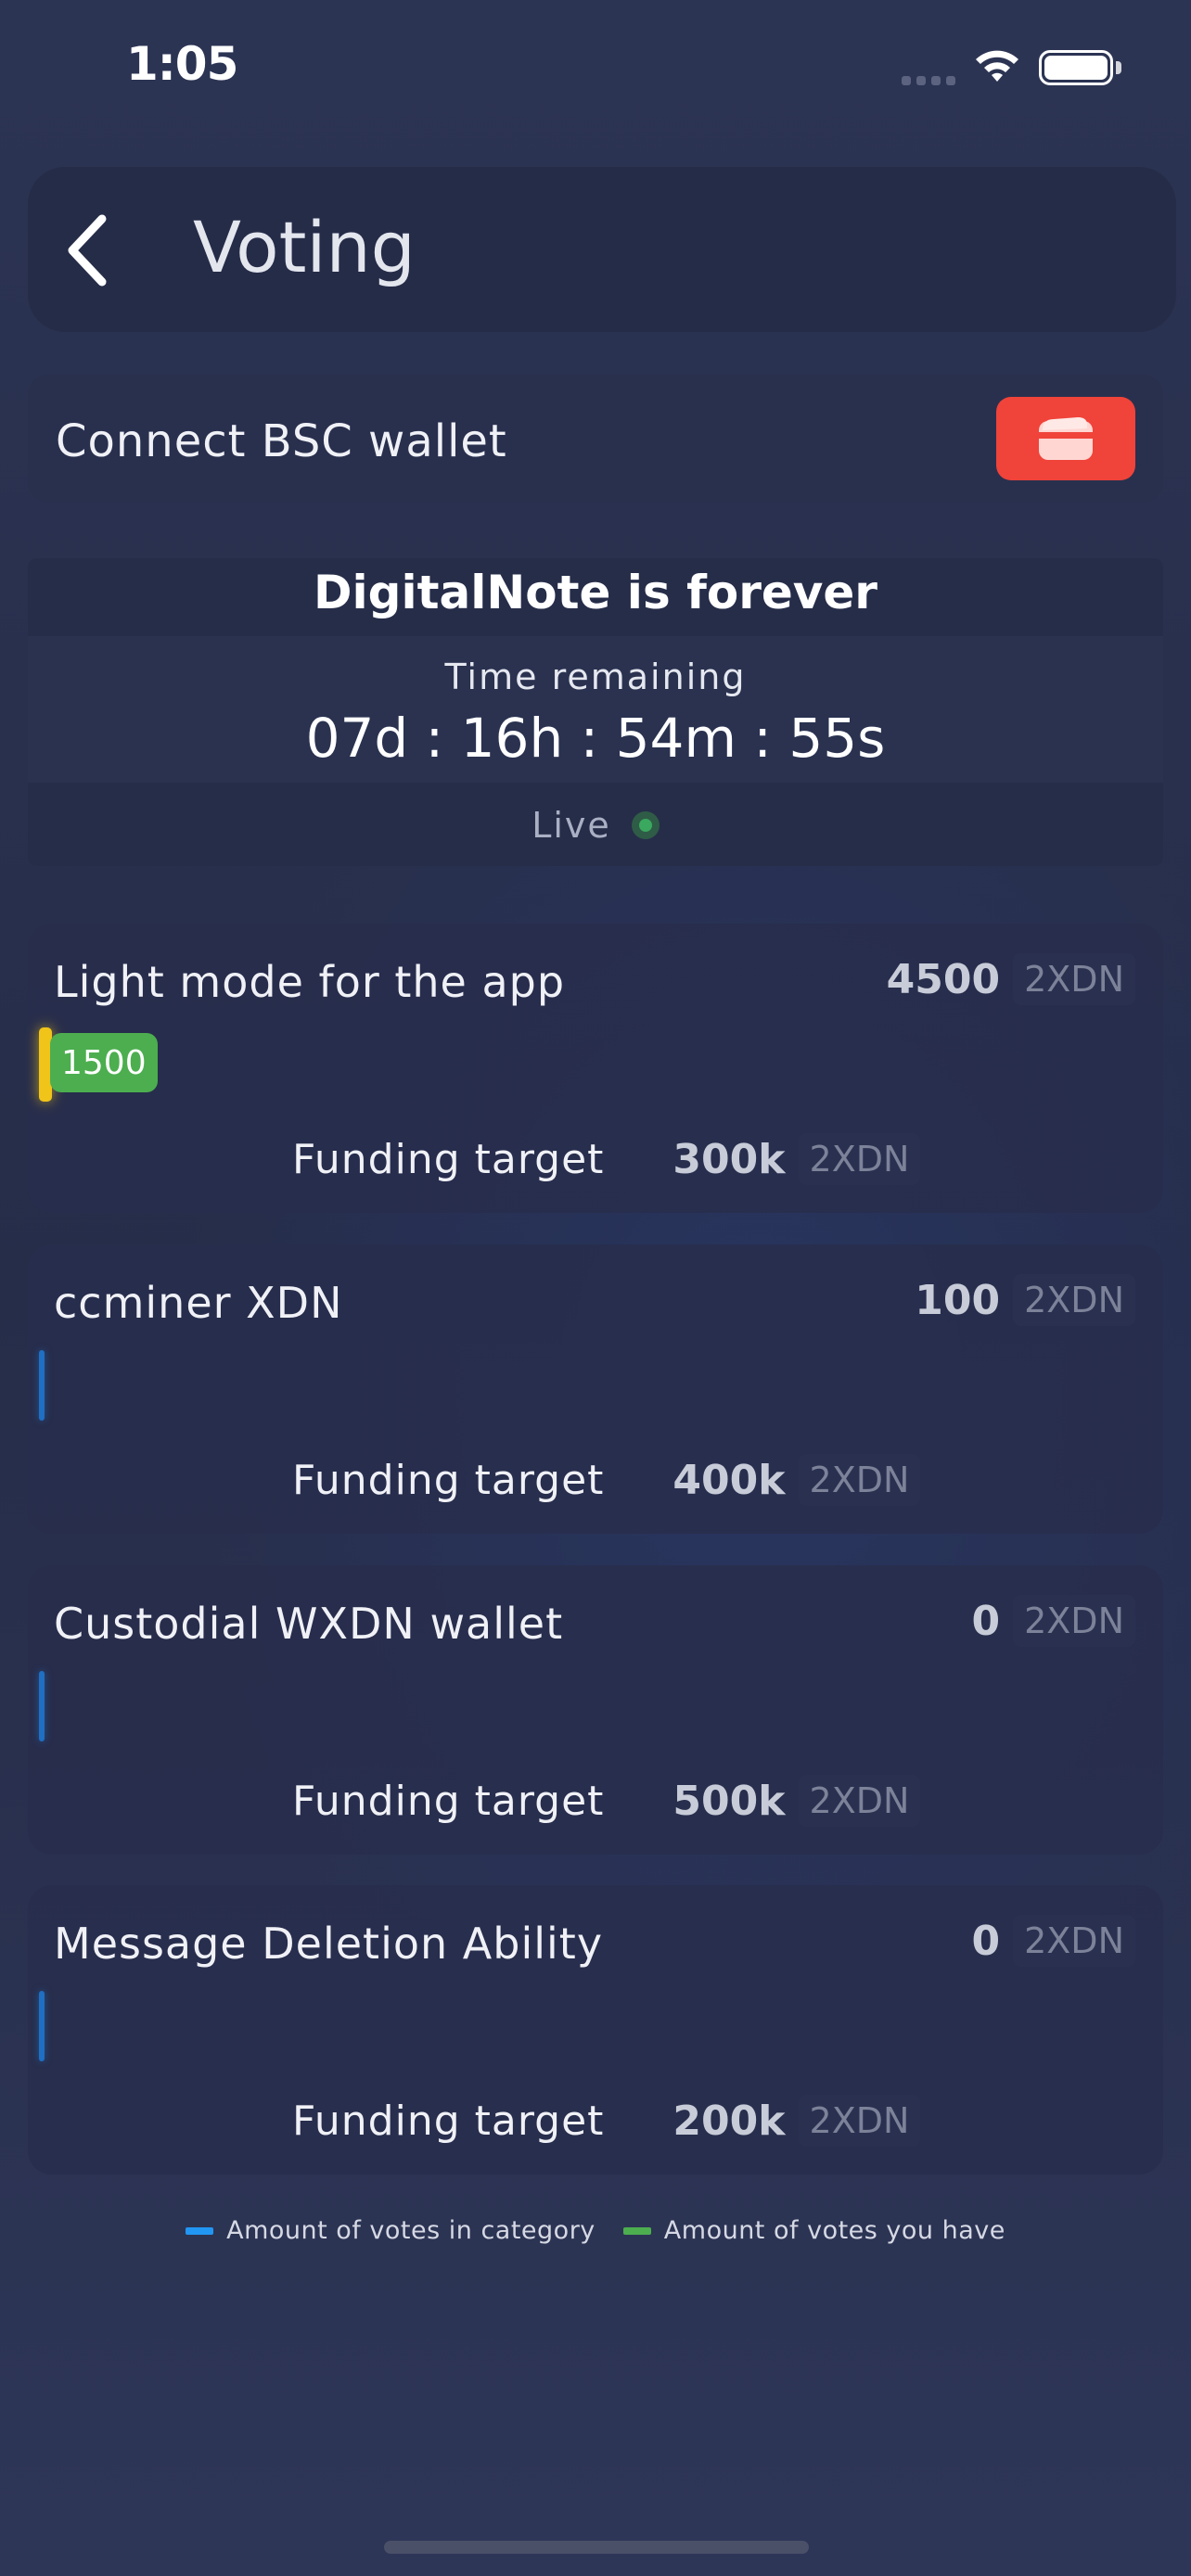 This screenshot has width=1191, height=2576. Describe the element at coordinates (595, 69) in the screenshot. I see `status-bar: 1:05` at that location.